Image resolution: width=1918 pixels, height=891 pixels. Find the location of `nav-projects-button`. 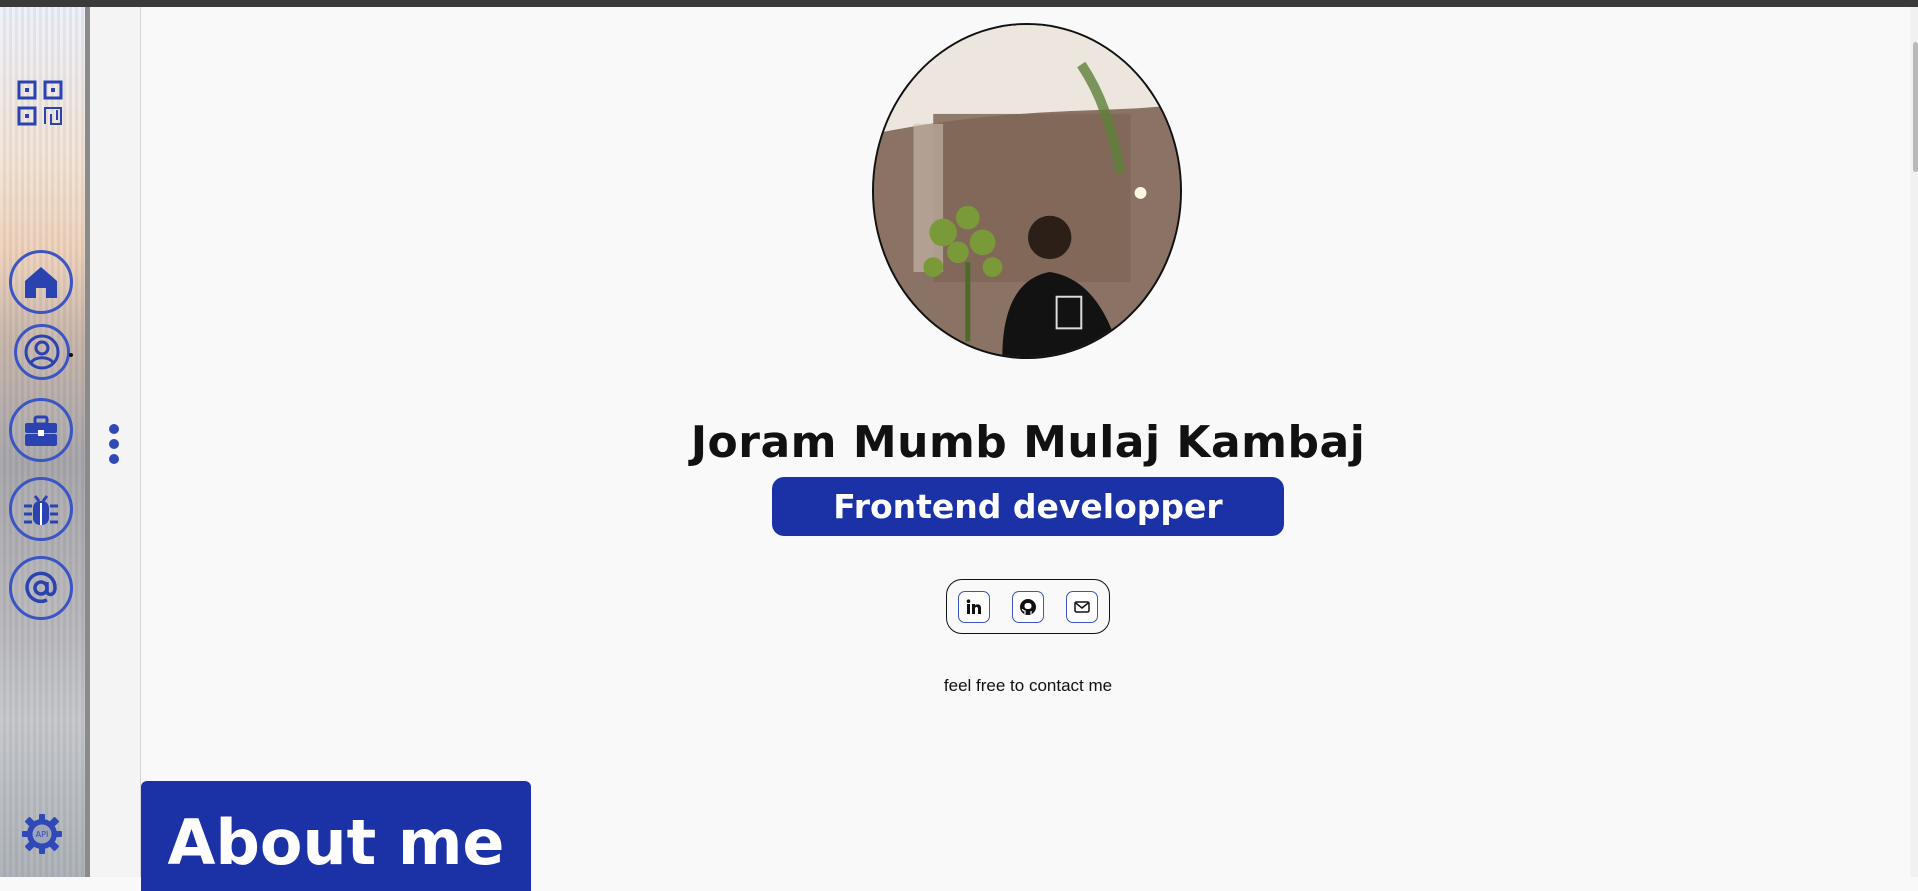

nav-projects-button is located at coordinates (41, 430).